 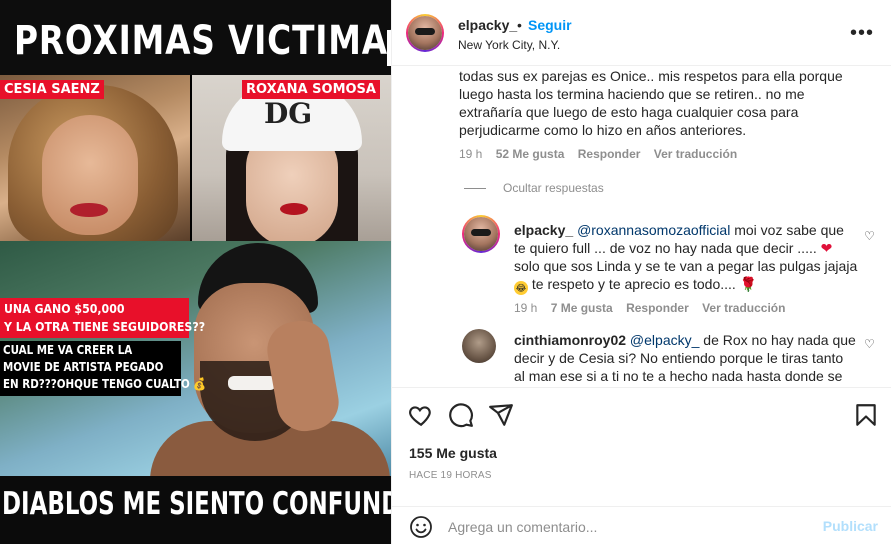 What do you see at coordinates (509, 45) in the screenshot?
I see `post-location: New York City, N.Y.` at bounding box center [509, 45].